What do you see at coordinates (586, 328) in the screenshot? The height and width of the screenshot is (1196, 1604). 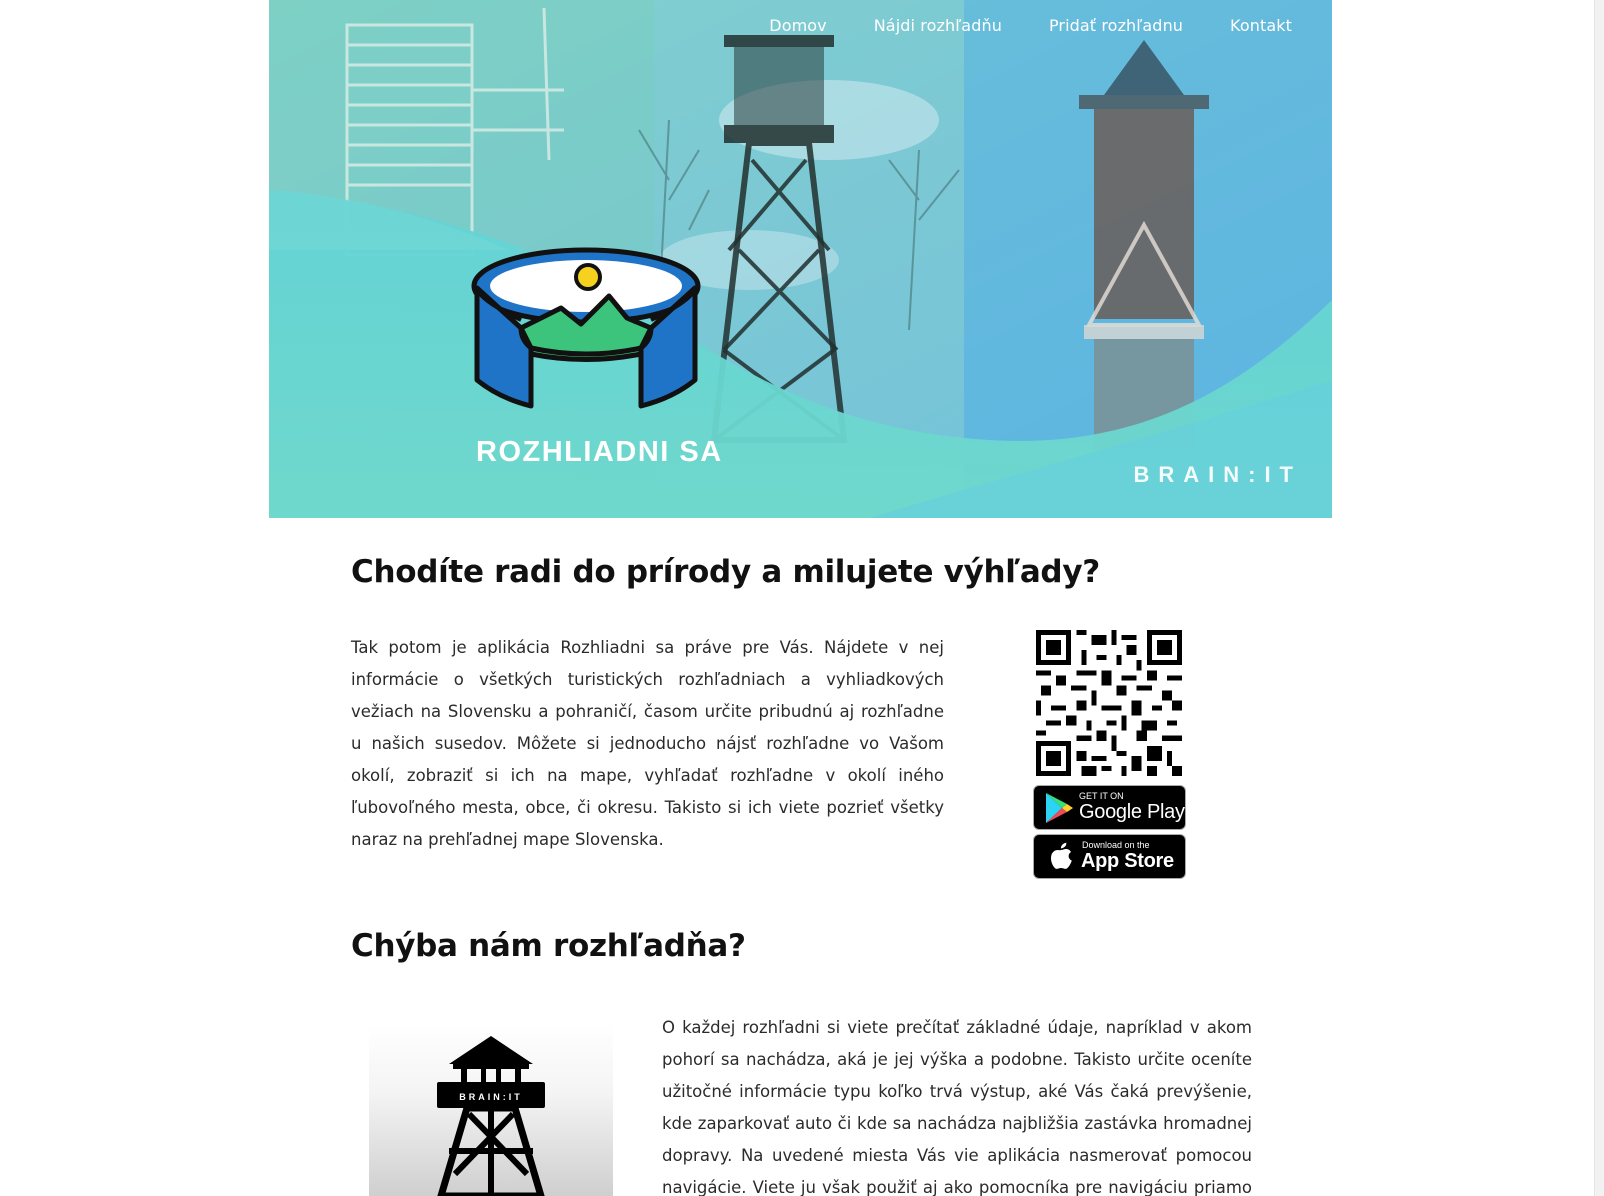 I see `tower-logo-icon` at bounding box center [586, 328].